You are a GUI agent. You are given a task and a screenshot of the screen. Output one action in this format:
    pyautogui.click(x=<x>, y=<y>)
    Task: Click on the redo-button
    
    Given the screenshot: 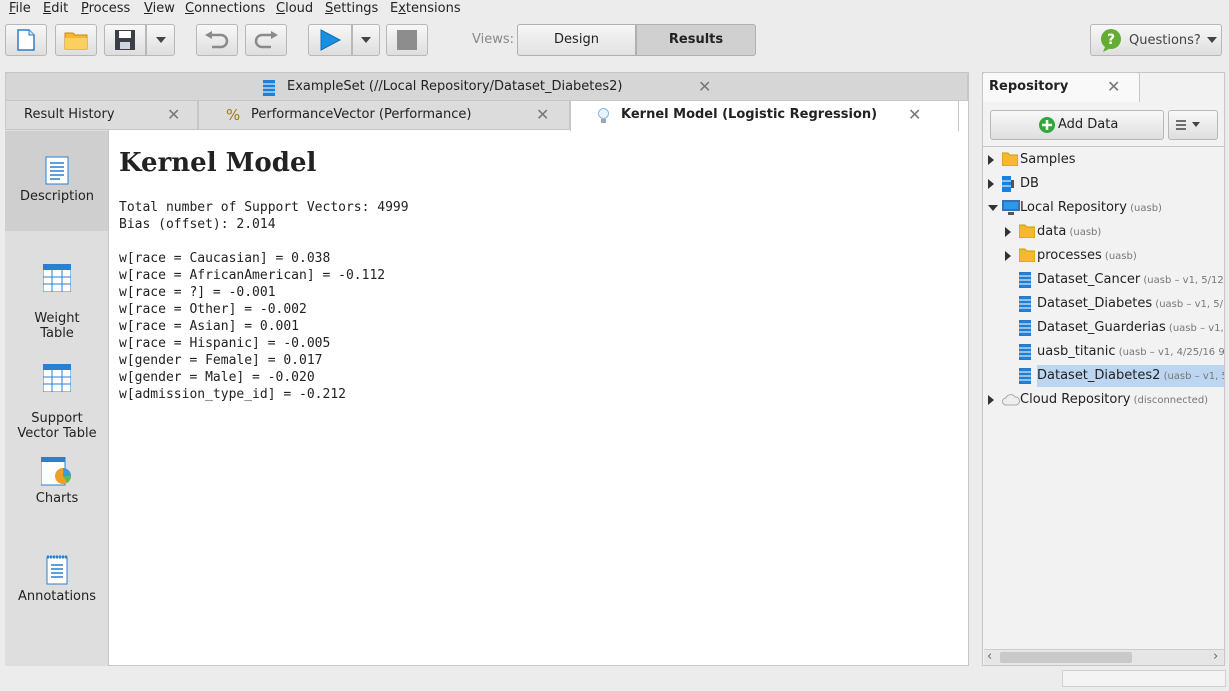 What is the action you would take?
    pyautogui.click(x=266, y=40)
    